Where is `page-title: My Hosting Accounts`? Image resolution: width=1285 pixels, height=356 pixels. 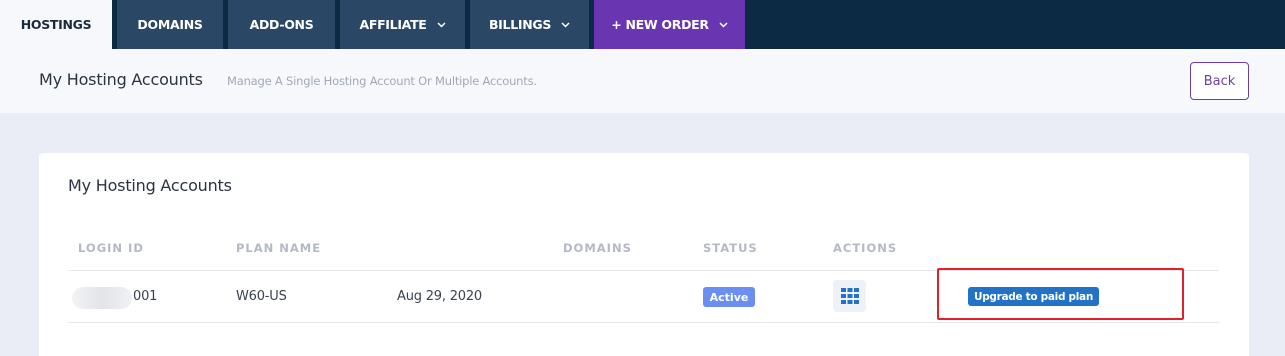 page-title: My Hosting Accounts is located at coordinates (121, 79).